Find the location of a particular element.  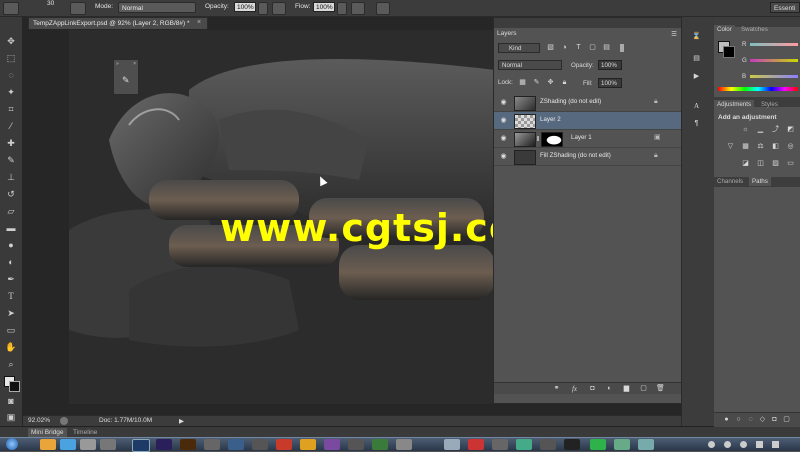

character-panel-icon: A is located at coordinates (696, 106).